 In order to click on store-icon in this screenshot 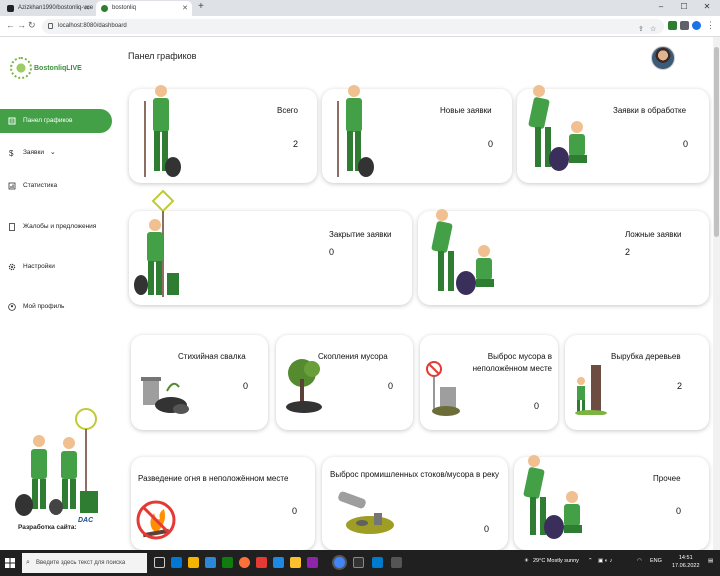, I will do `click(210, 562)`.